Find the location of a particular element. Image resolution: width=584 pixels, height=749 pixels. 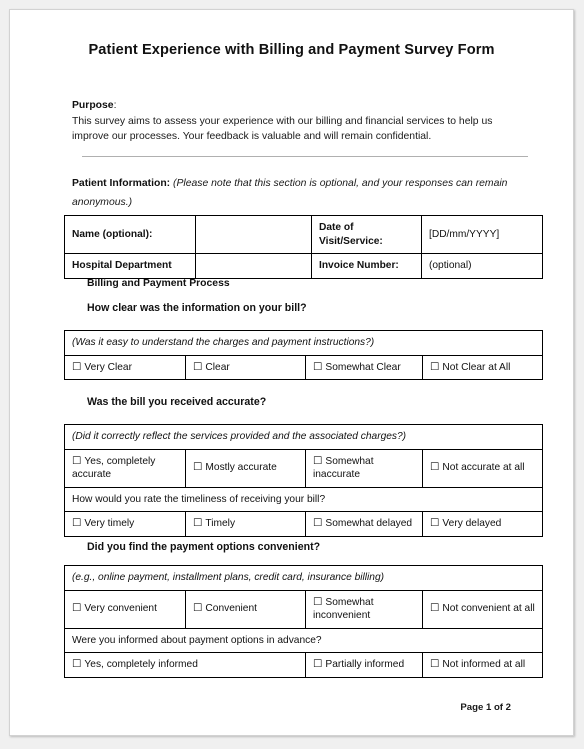

option-label: Convenient is located at coordinates (231, 609).